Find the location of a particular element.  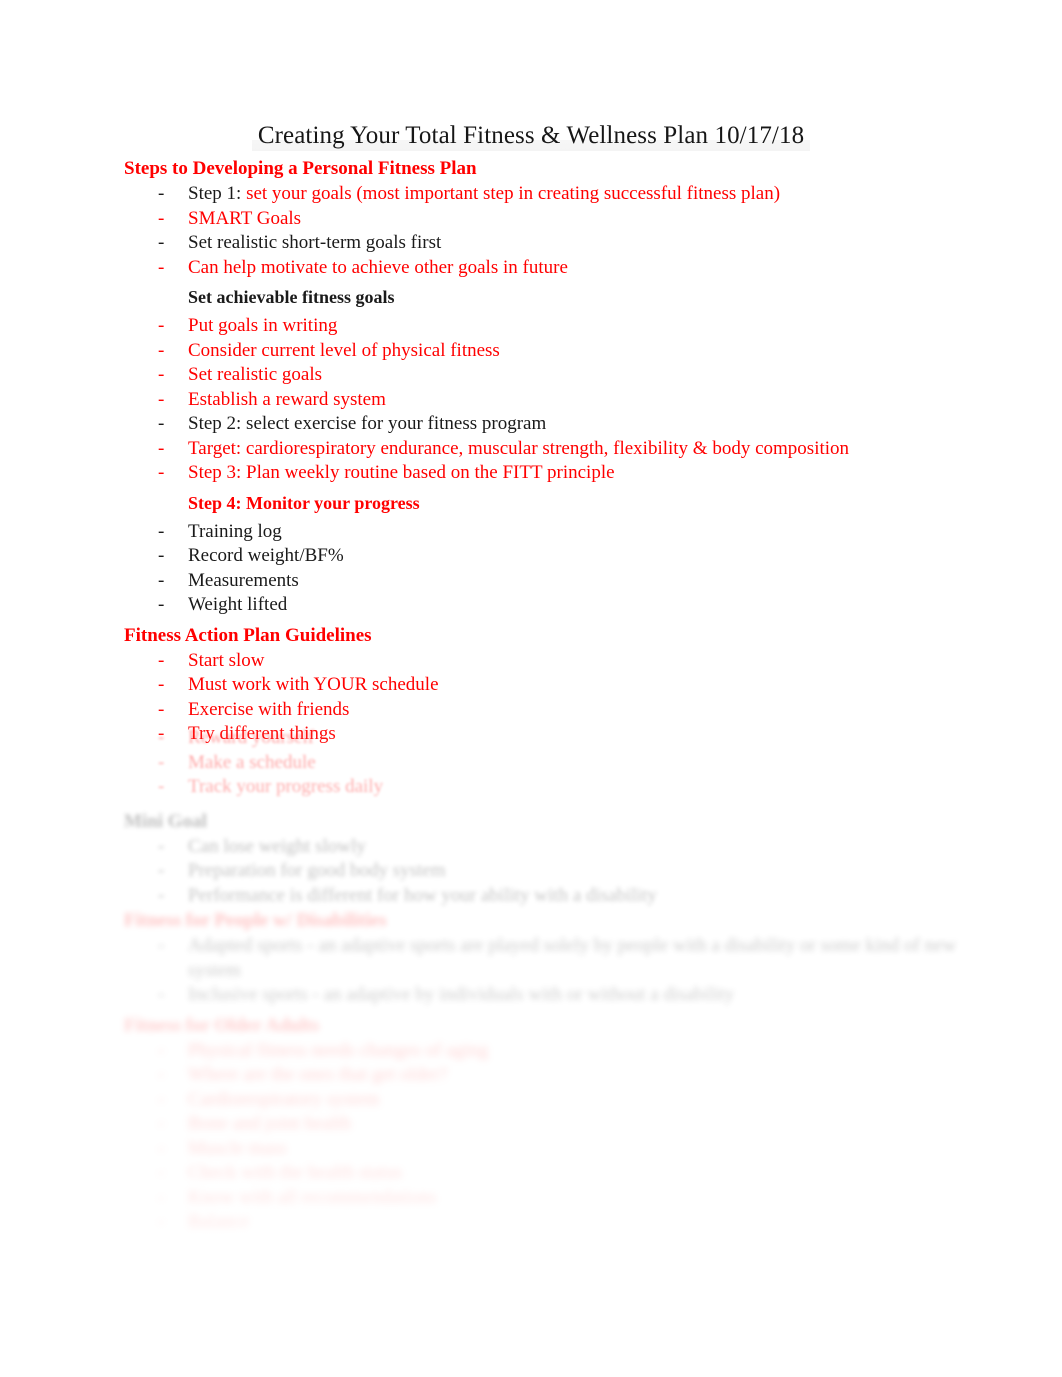

list-item: Weight lifted is located at coordinates (531, 605).